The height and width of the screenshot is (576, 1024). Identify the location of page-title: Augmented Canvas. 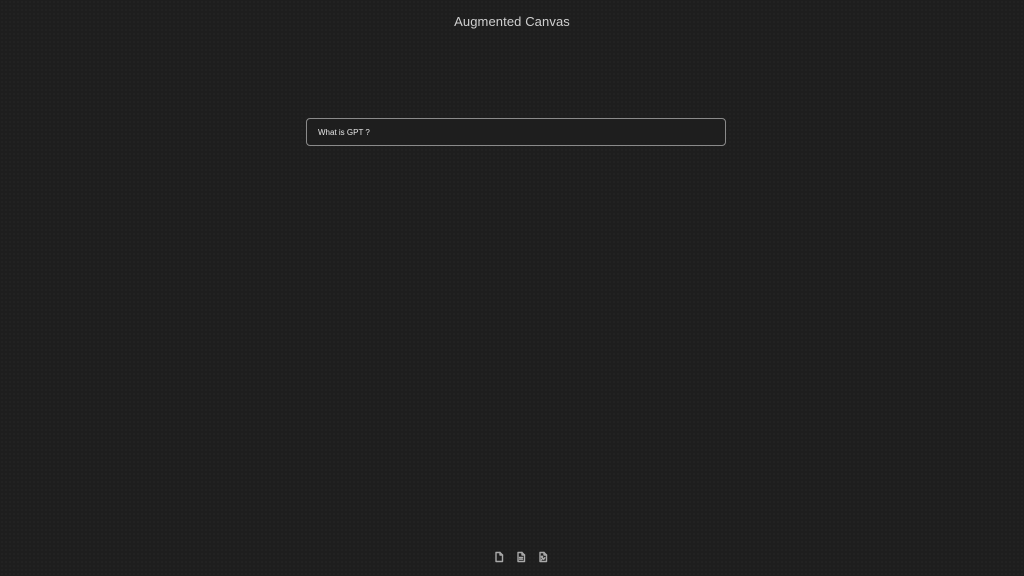
(512, 21).